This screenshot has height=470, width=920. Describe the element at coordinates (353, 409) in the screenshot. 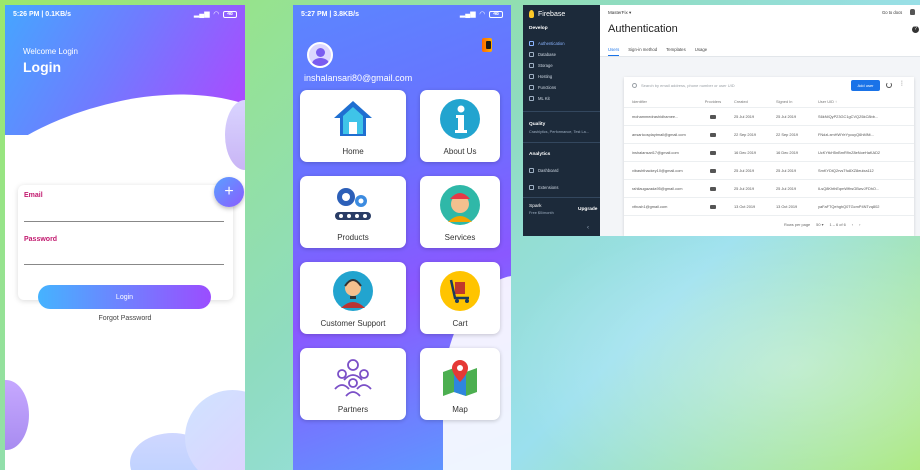

I see `tile-label: Partners` at that location.